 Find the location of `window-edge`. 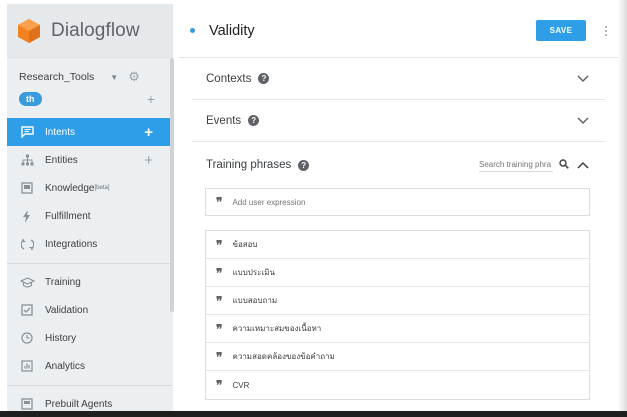

window-edge is located at coordinates (622, 208).